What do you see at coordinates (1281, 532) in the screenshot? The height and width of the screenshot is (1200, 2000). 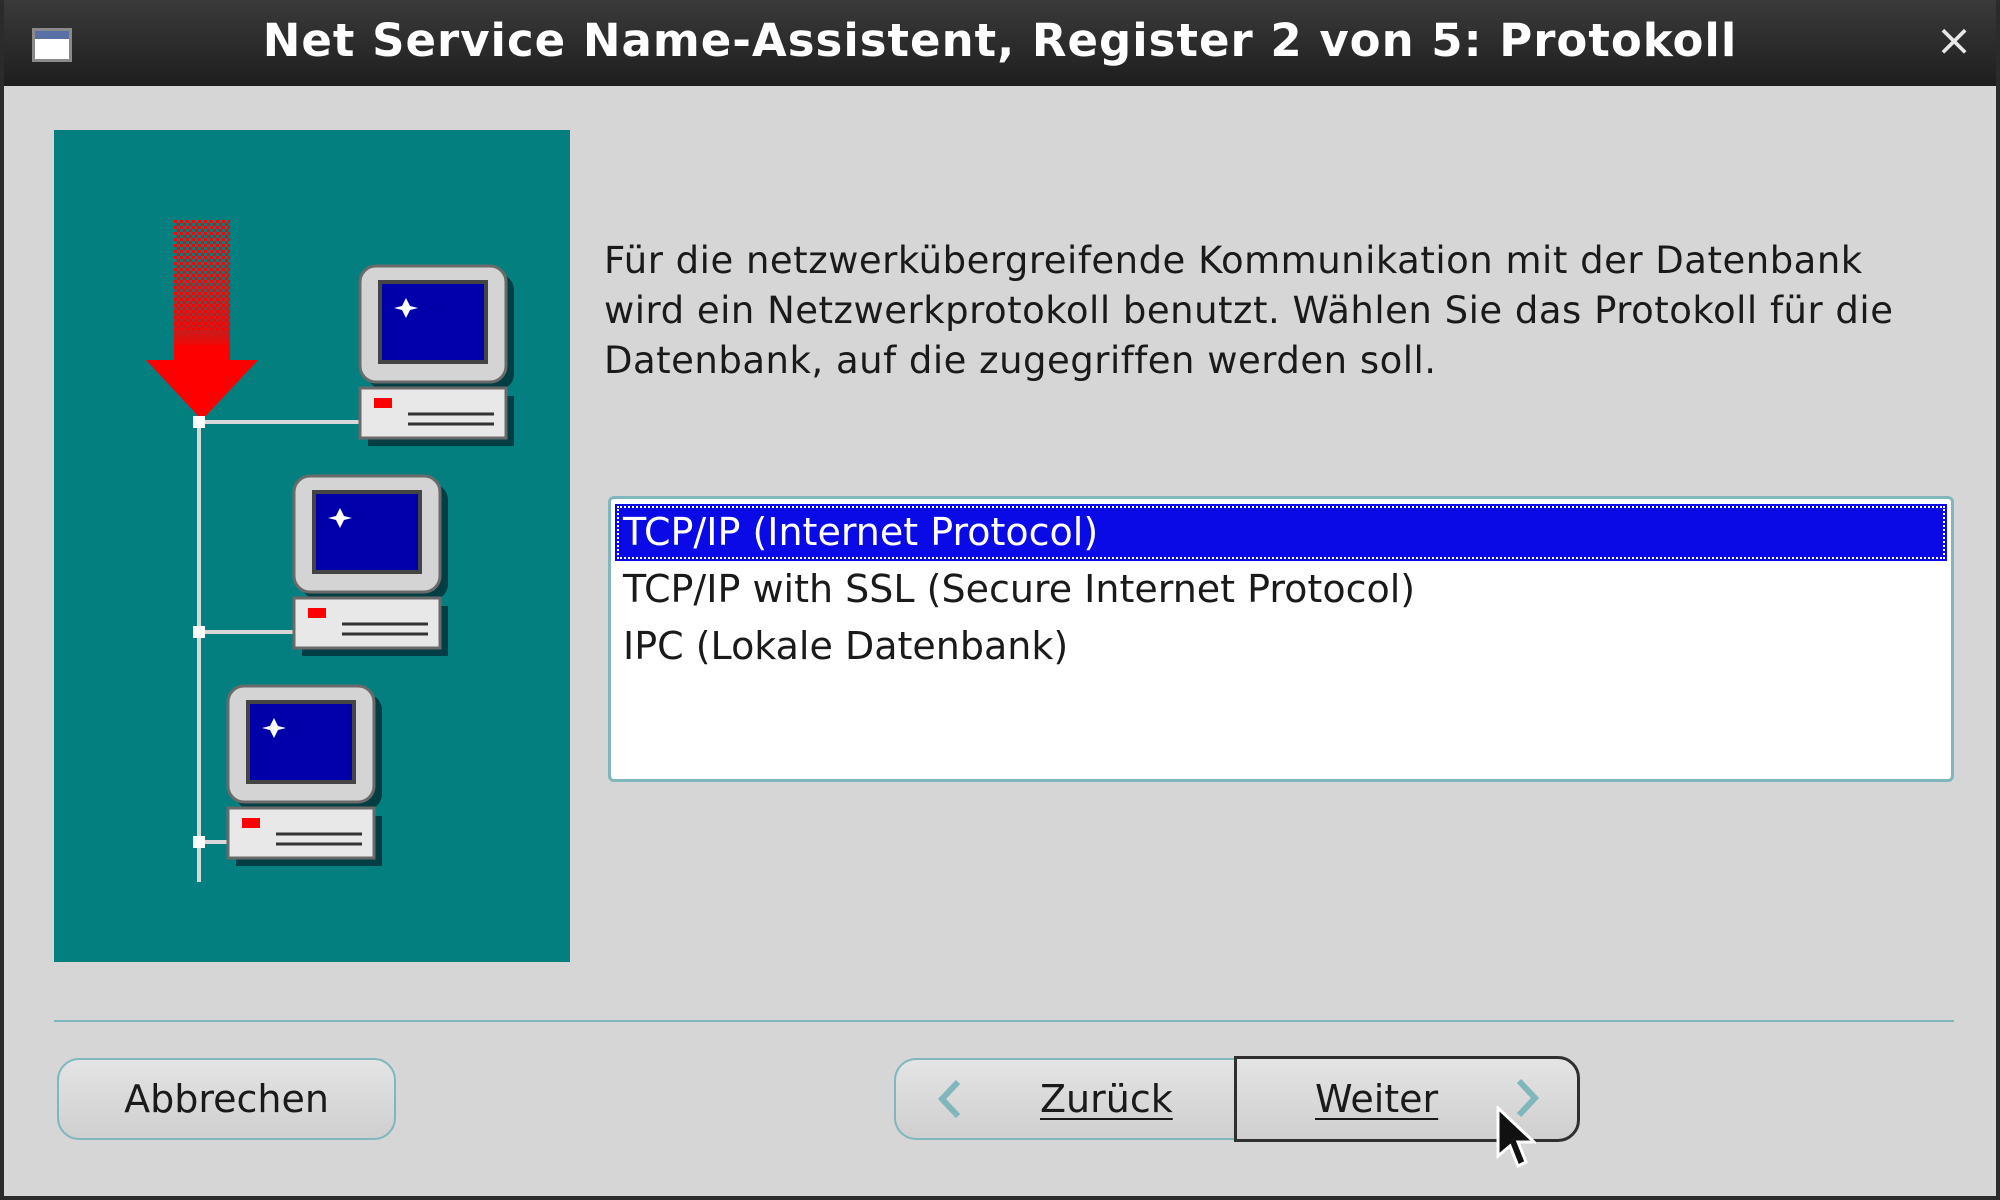 I see `protocol-option-tcpip: TCP/IP (Internet Protocol)` at bounding box center [1281, 532].